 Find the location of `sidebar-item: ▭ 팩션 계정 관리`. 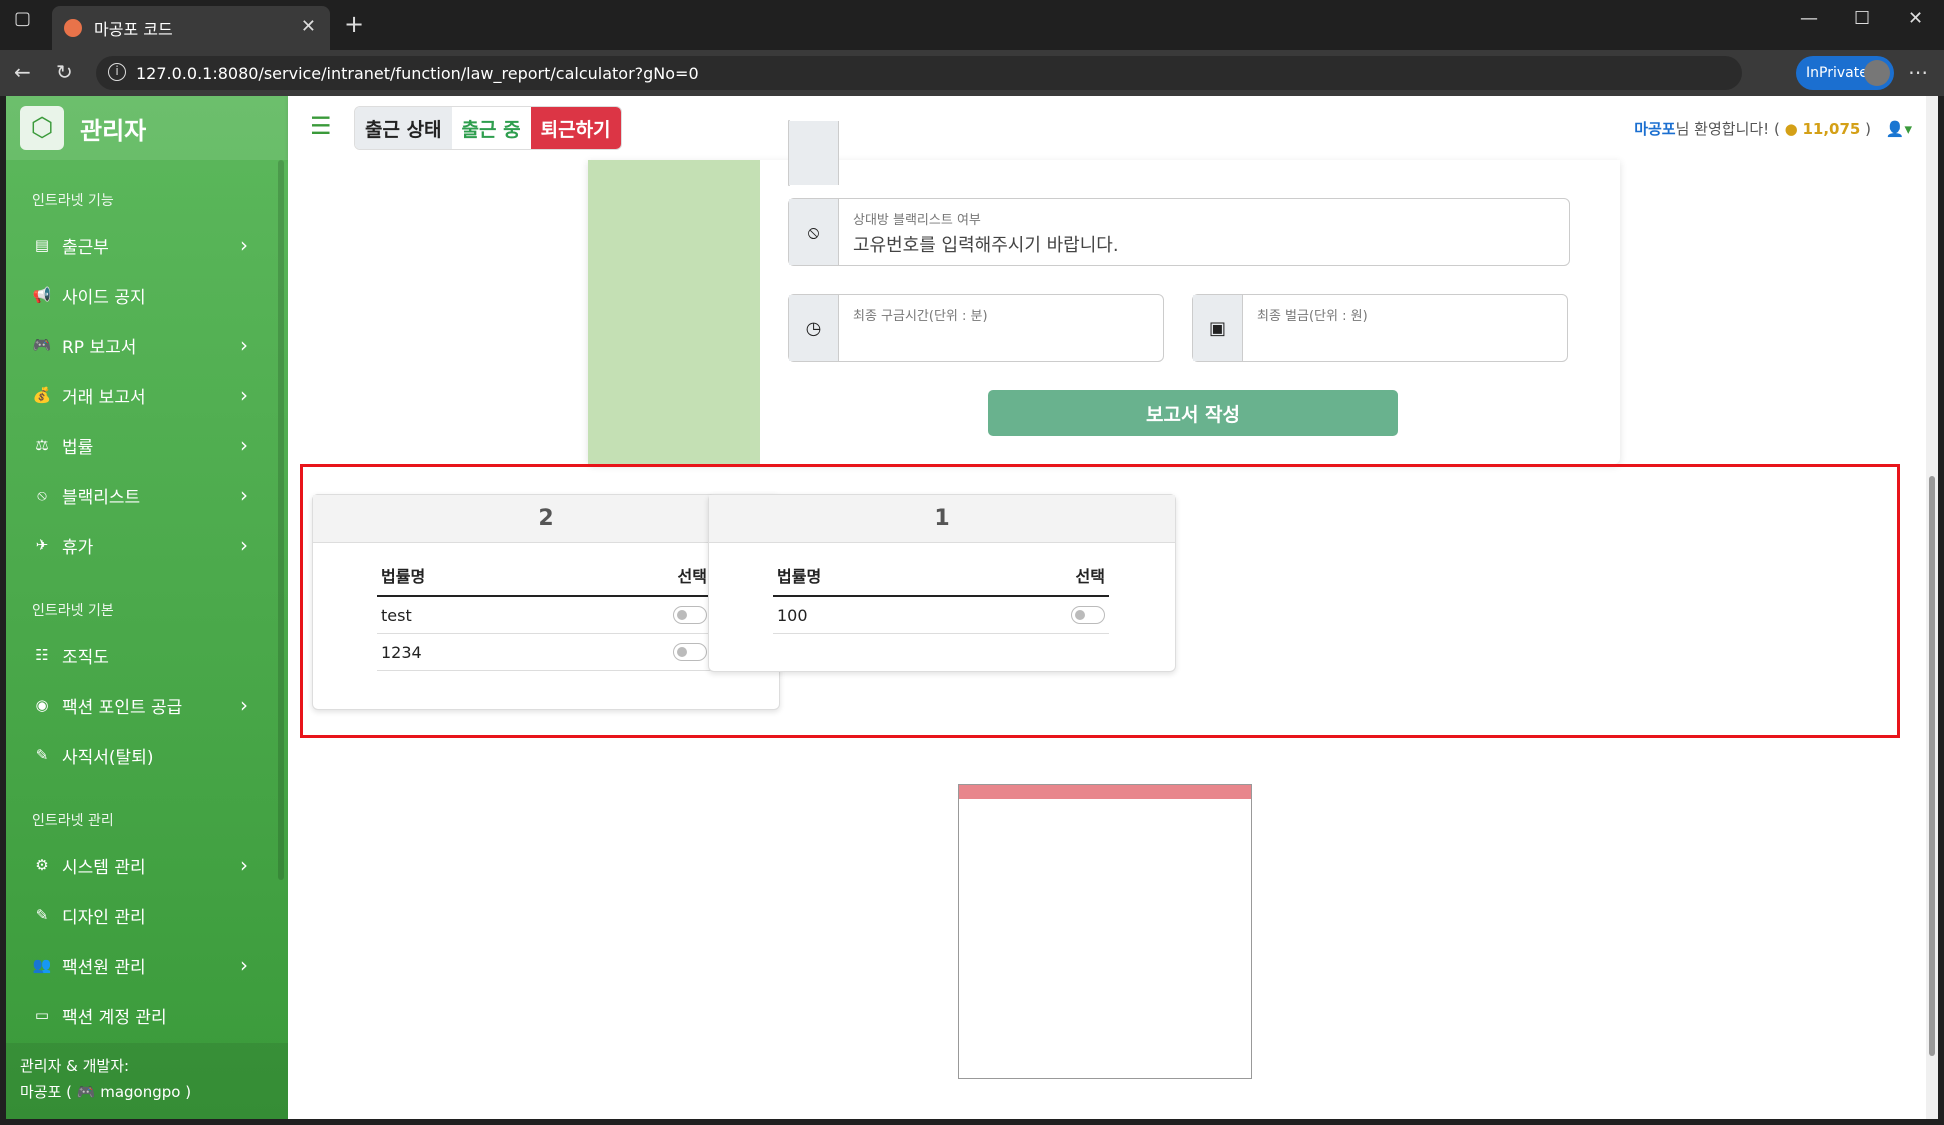

sidebar-item: ▭ 팩션 계정 관리 is located at coordinates (147, 1015).